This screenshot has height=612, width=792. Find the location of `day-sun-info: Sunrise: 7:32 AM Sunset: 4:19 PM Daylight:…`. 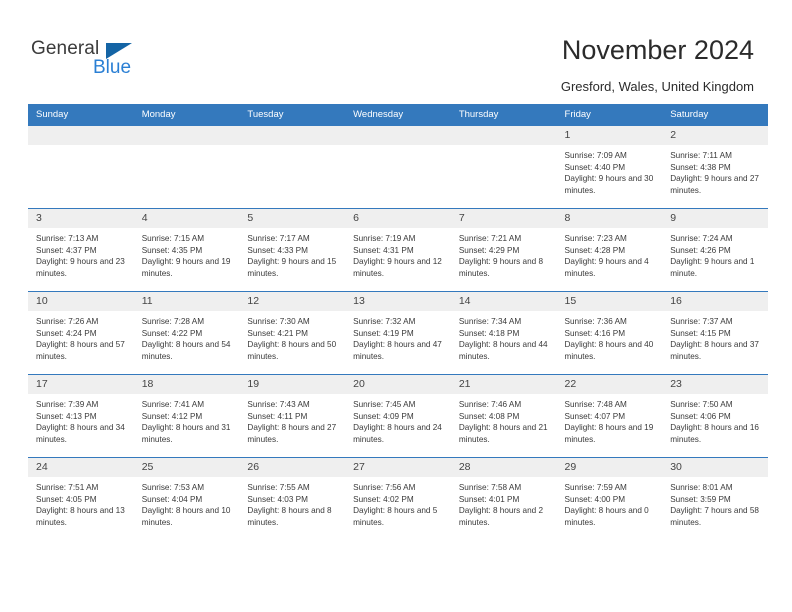

day-sun-info: Sunrise: 7:32 AM Sunset: 4:19 PM Daylight:… is located at coordinates (398, 336).